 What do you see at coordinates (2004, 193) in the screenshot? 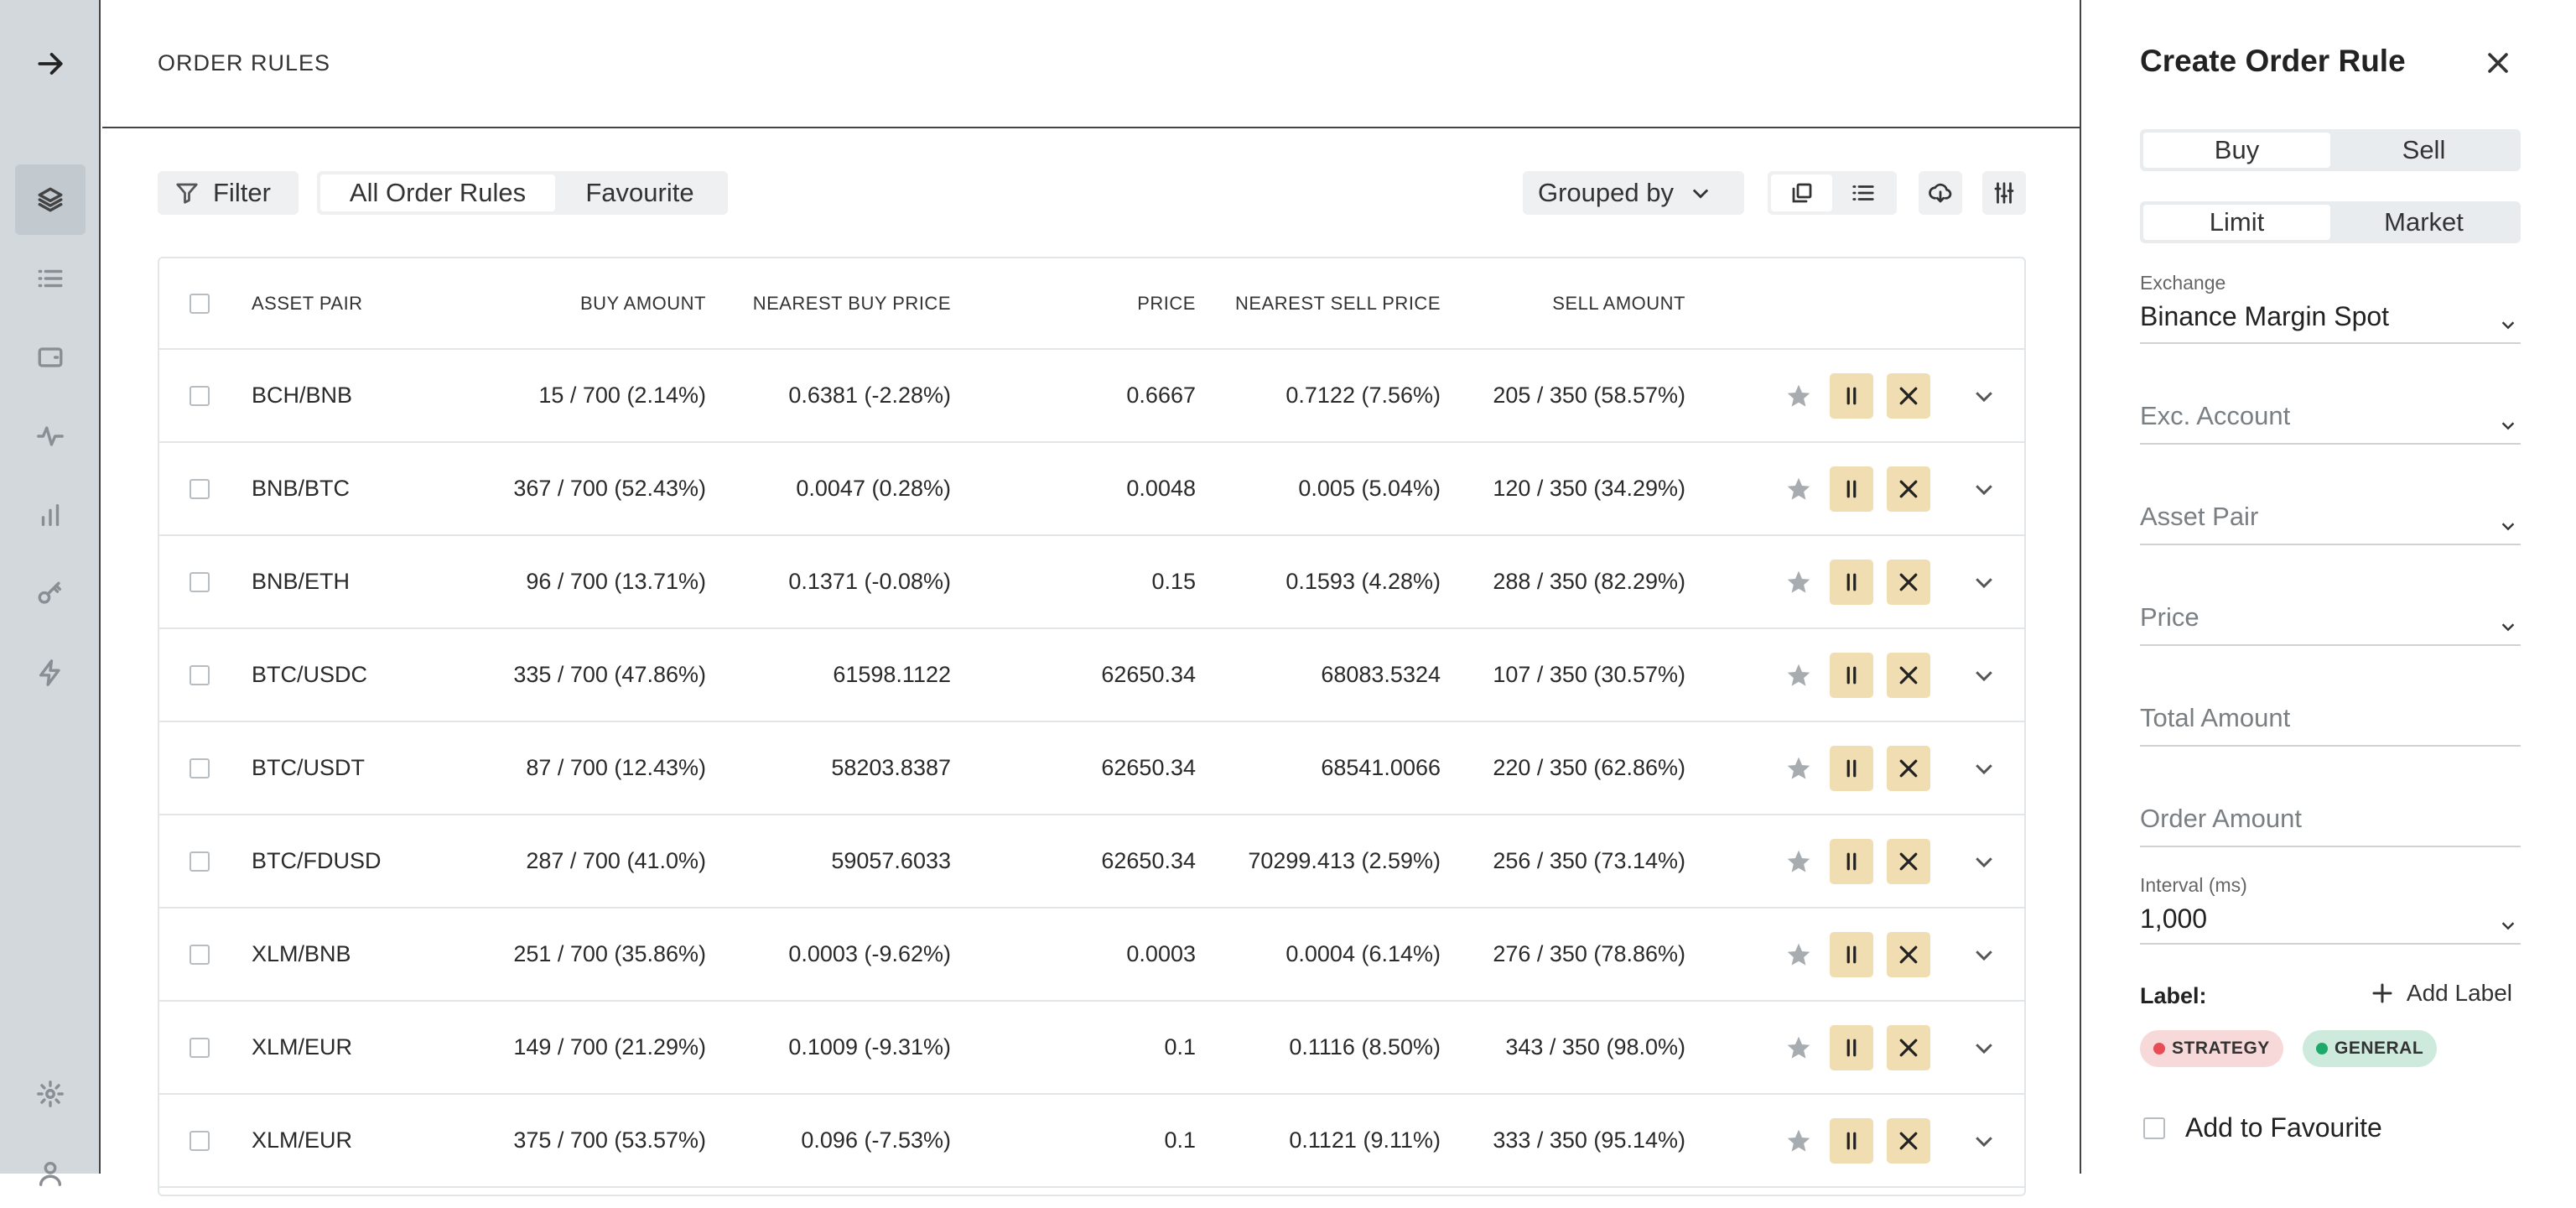
I see `column-settings-button` at bounding box center [2004, 193].